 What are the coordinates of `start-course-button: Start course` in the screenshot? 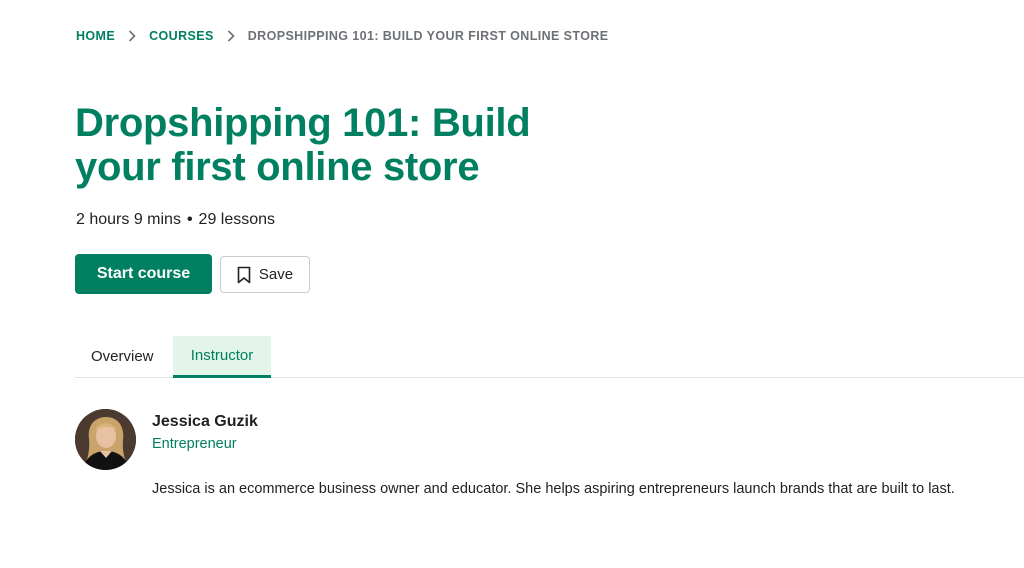 It's located at (143, 274).